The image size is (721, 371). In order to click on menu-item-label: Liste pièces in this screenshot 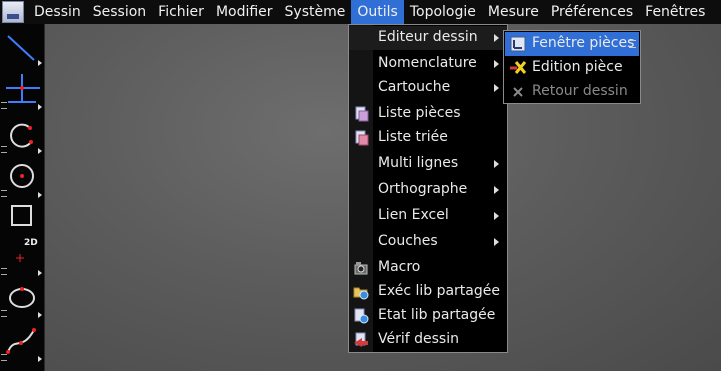, I will do `click(419, 113)`.